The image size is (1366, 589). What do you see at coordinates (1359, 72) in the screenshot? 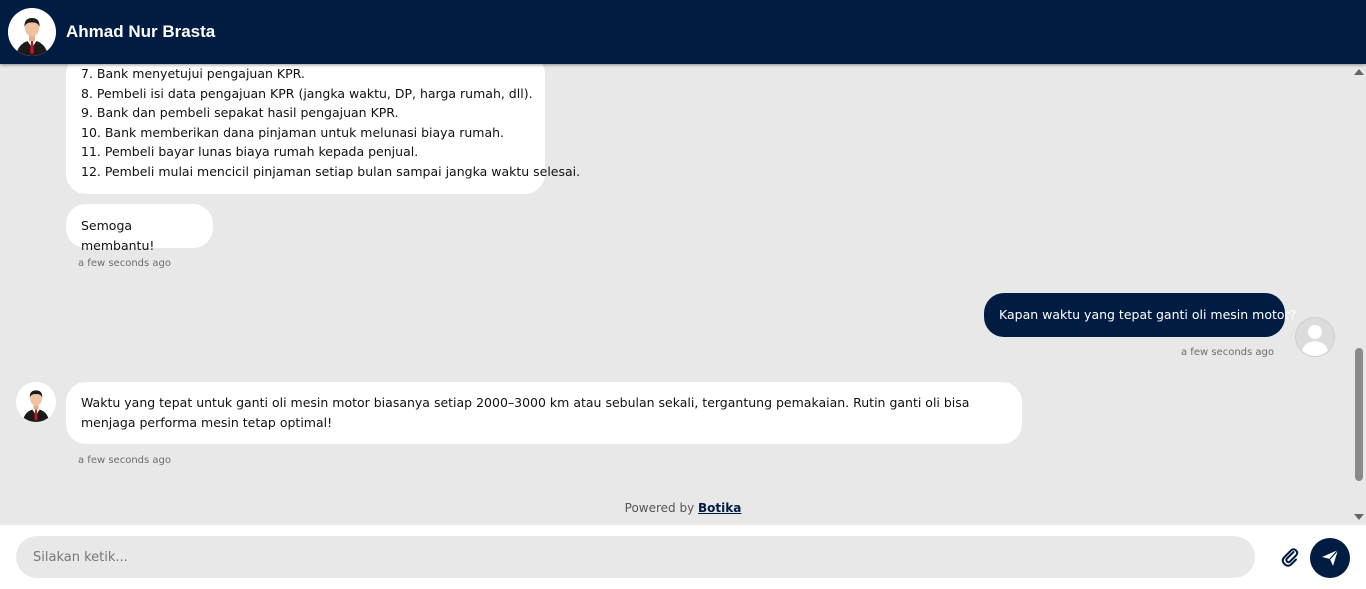
I see `scroll-up-arrow-icon` at bounding box center [1359, 72].